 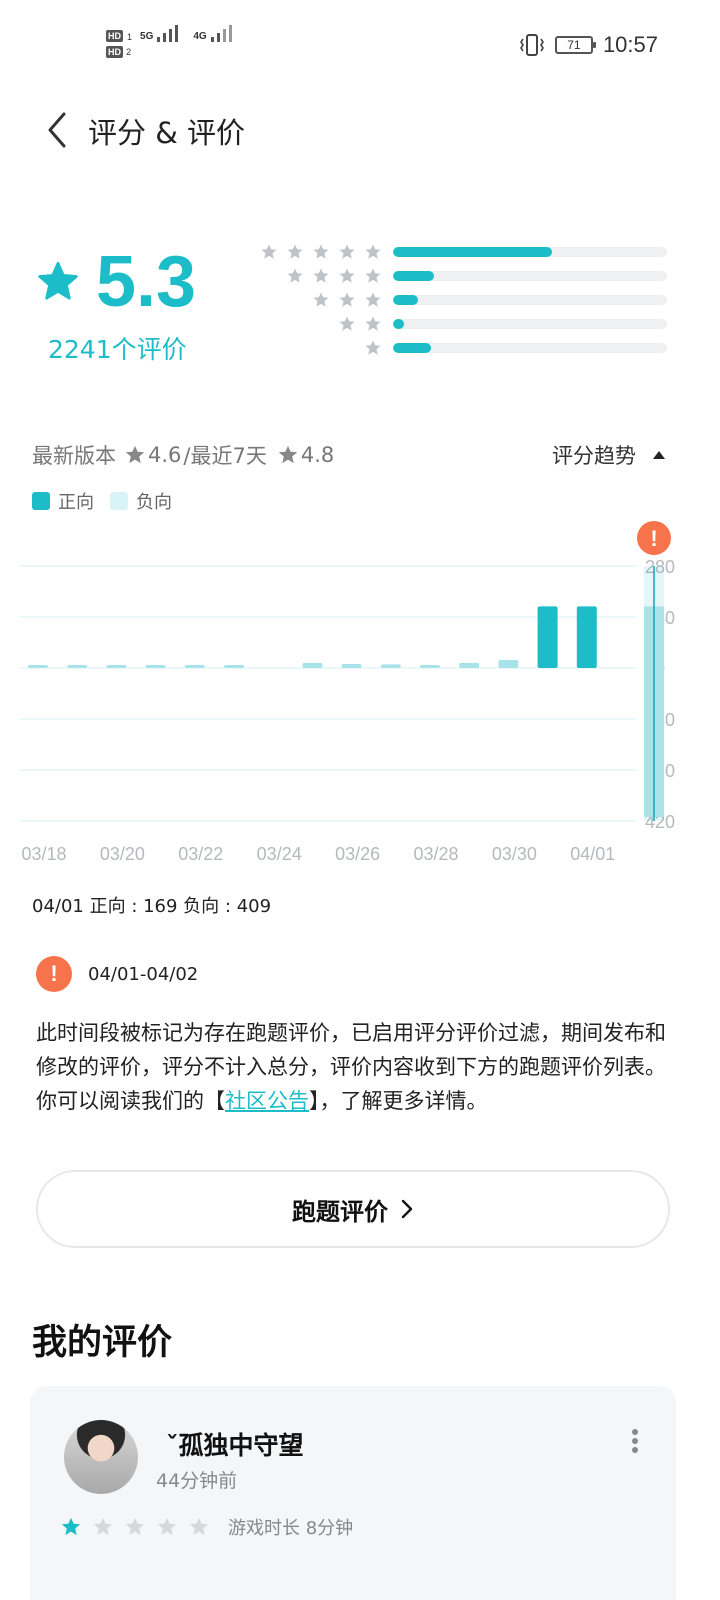 I want to click on overall-rating: 5.3, so click(x=116, y=282).